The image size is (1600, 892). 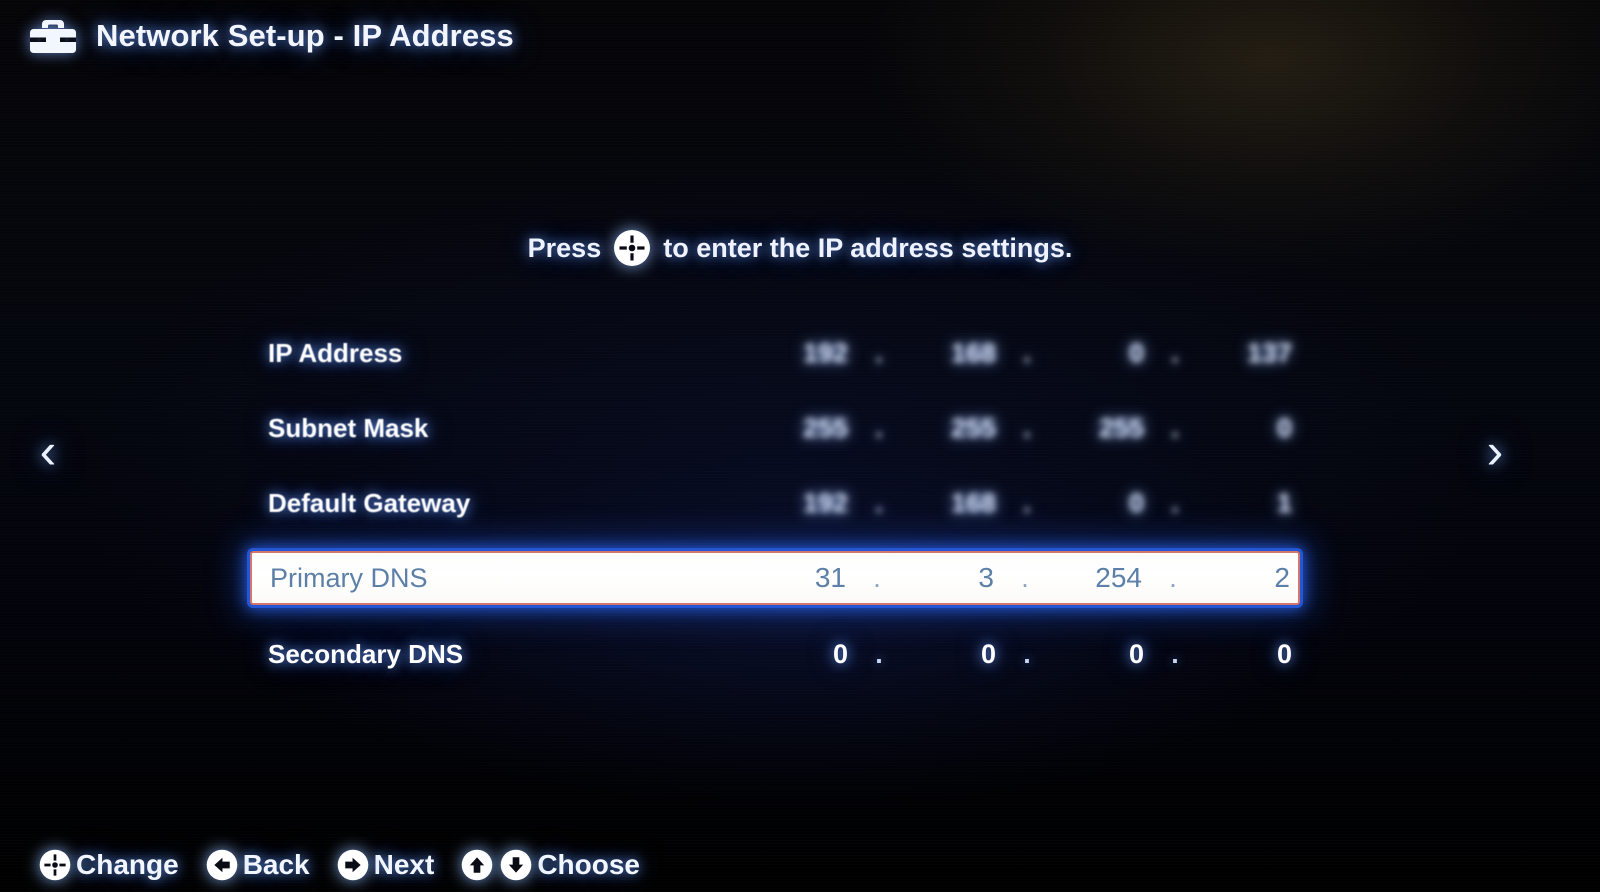 I want to click on settings-row-secondary-dns: Secondary DNS 0 . 0 . 0 . 0, so click(x=775, y=654).